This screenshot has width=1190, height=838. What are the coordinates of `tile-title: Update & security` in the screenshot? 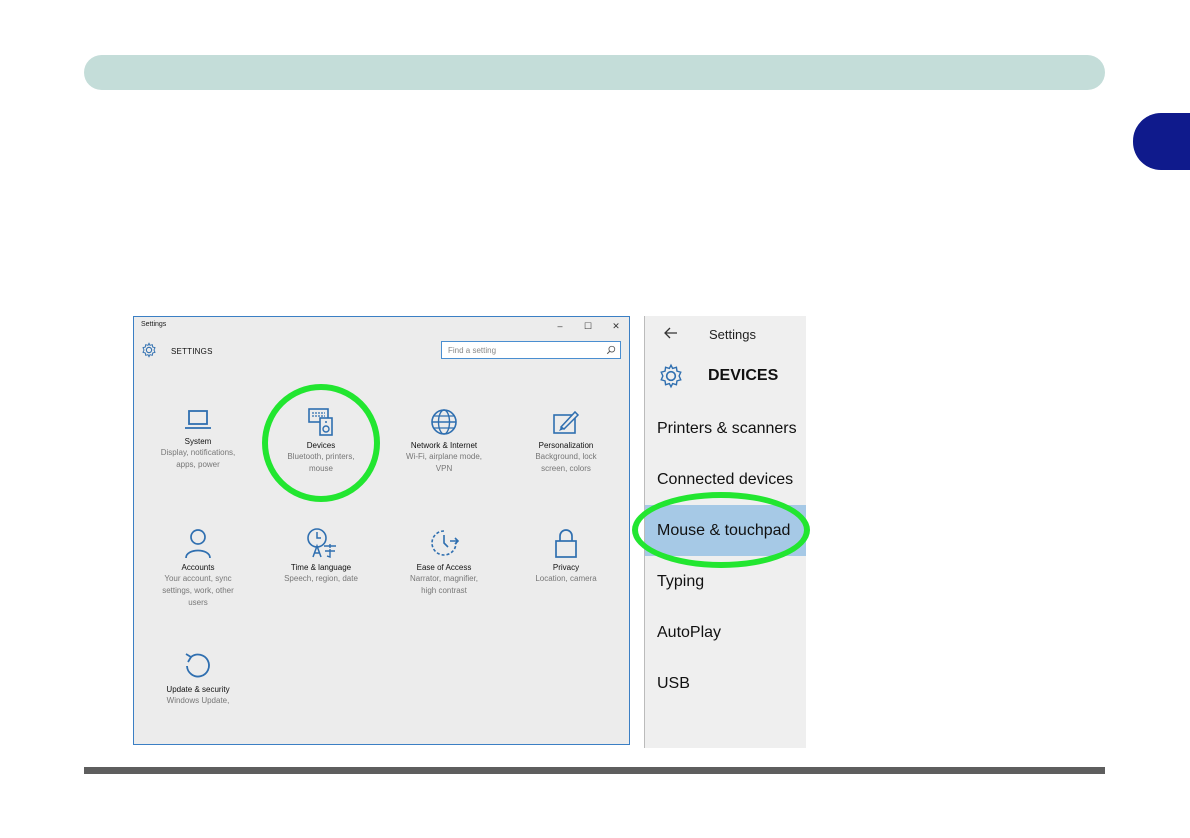 It's located at (198, 689).